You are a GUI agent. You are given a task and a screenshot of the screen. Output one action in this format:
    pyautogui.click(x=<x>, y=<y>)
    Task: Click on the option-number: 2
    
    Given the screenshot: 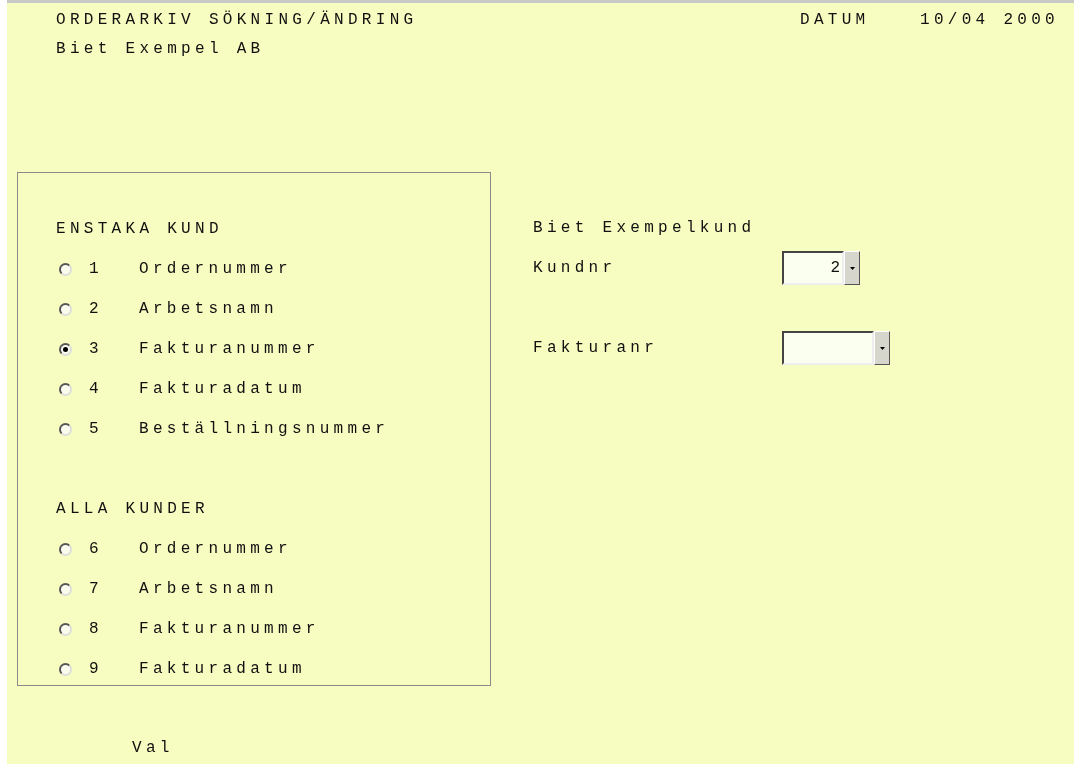 What is the action you would take?
    pyautogui.click(x=96, y=309)
    